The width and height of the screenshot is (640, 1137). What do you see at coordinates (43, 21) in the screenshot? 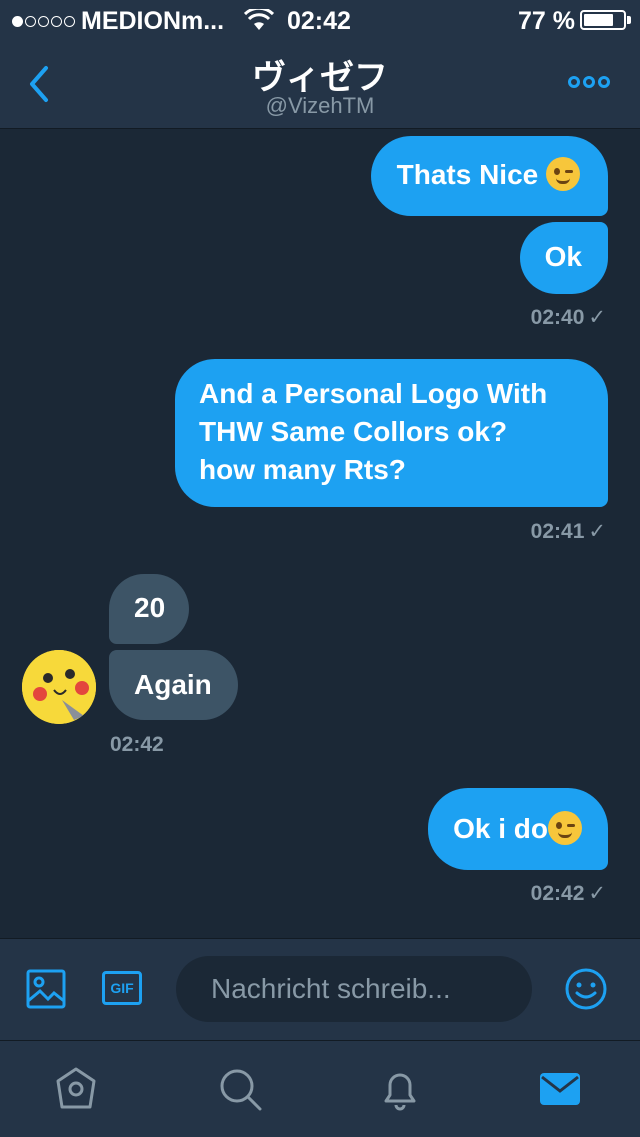
I see `signal-strength-icon` at bounding box center [43, 21].